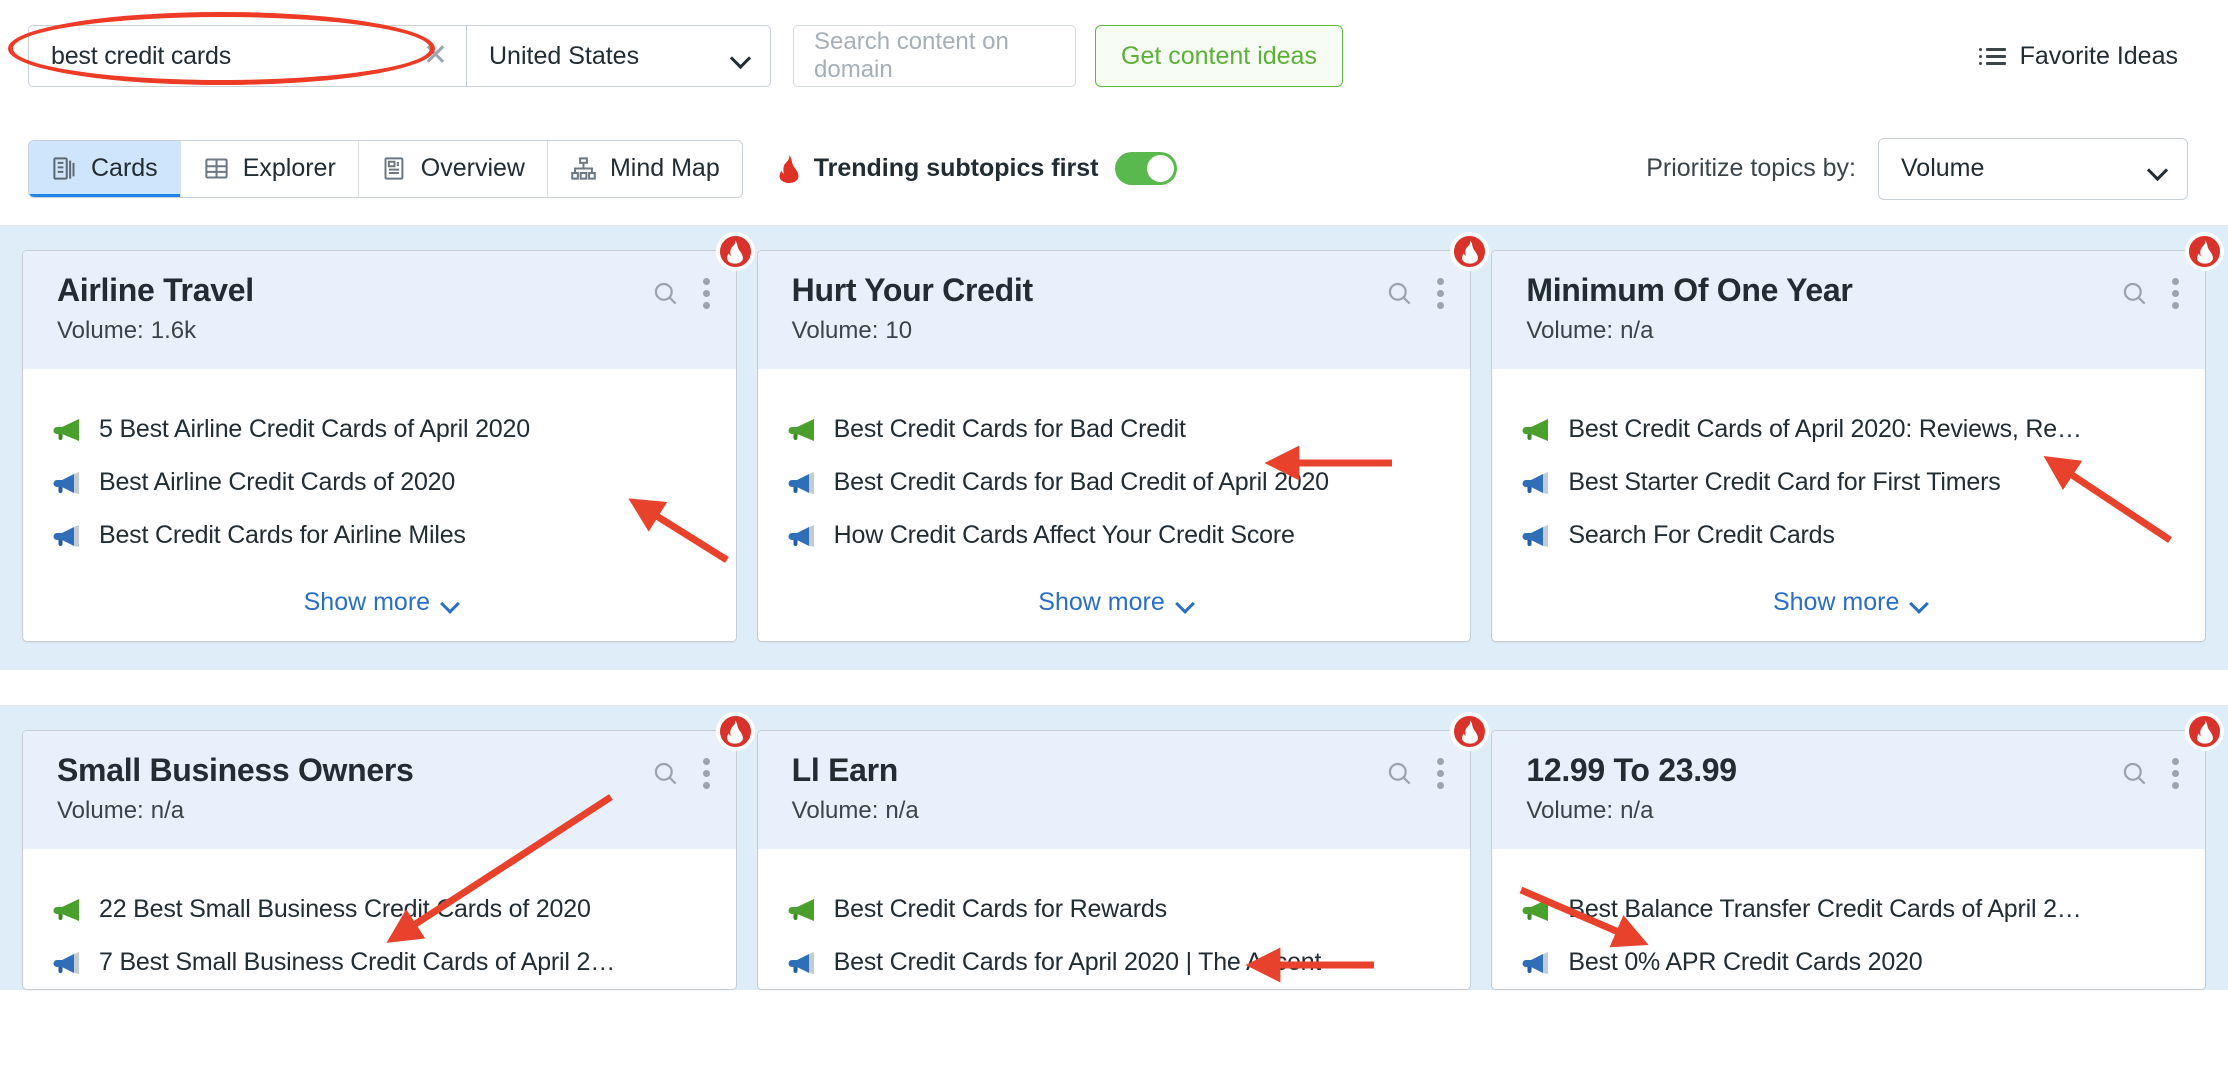  Describe the element at coordinates (2033, 168) in the screenshot. I see `prioritize-select: Volume` at that location.